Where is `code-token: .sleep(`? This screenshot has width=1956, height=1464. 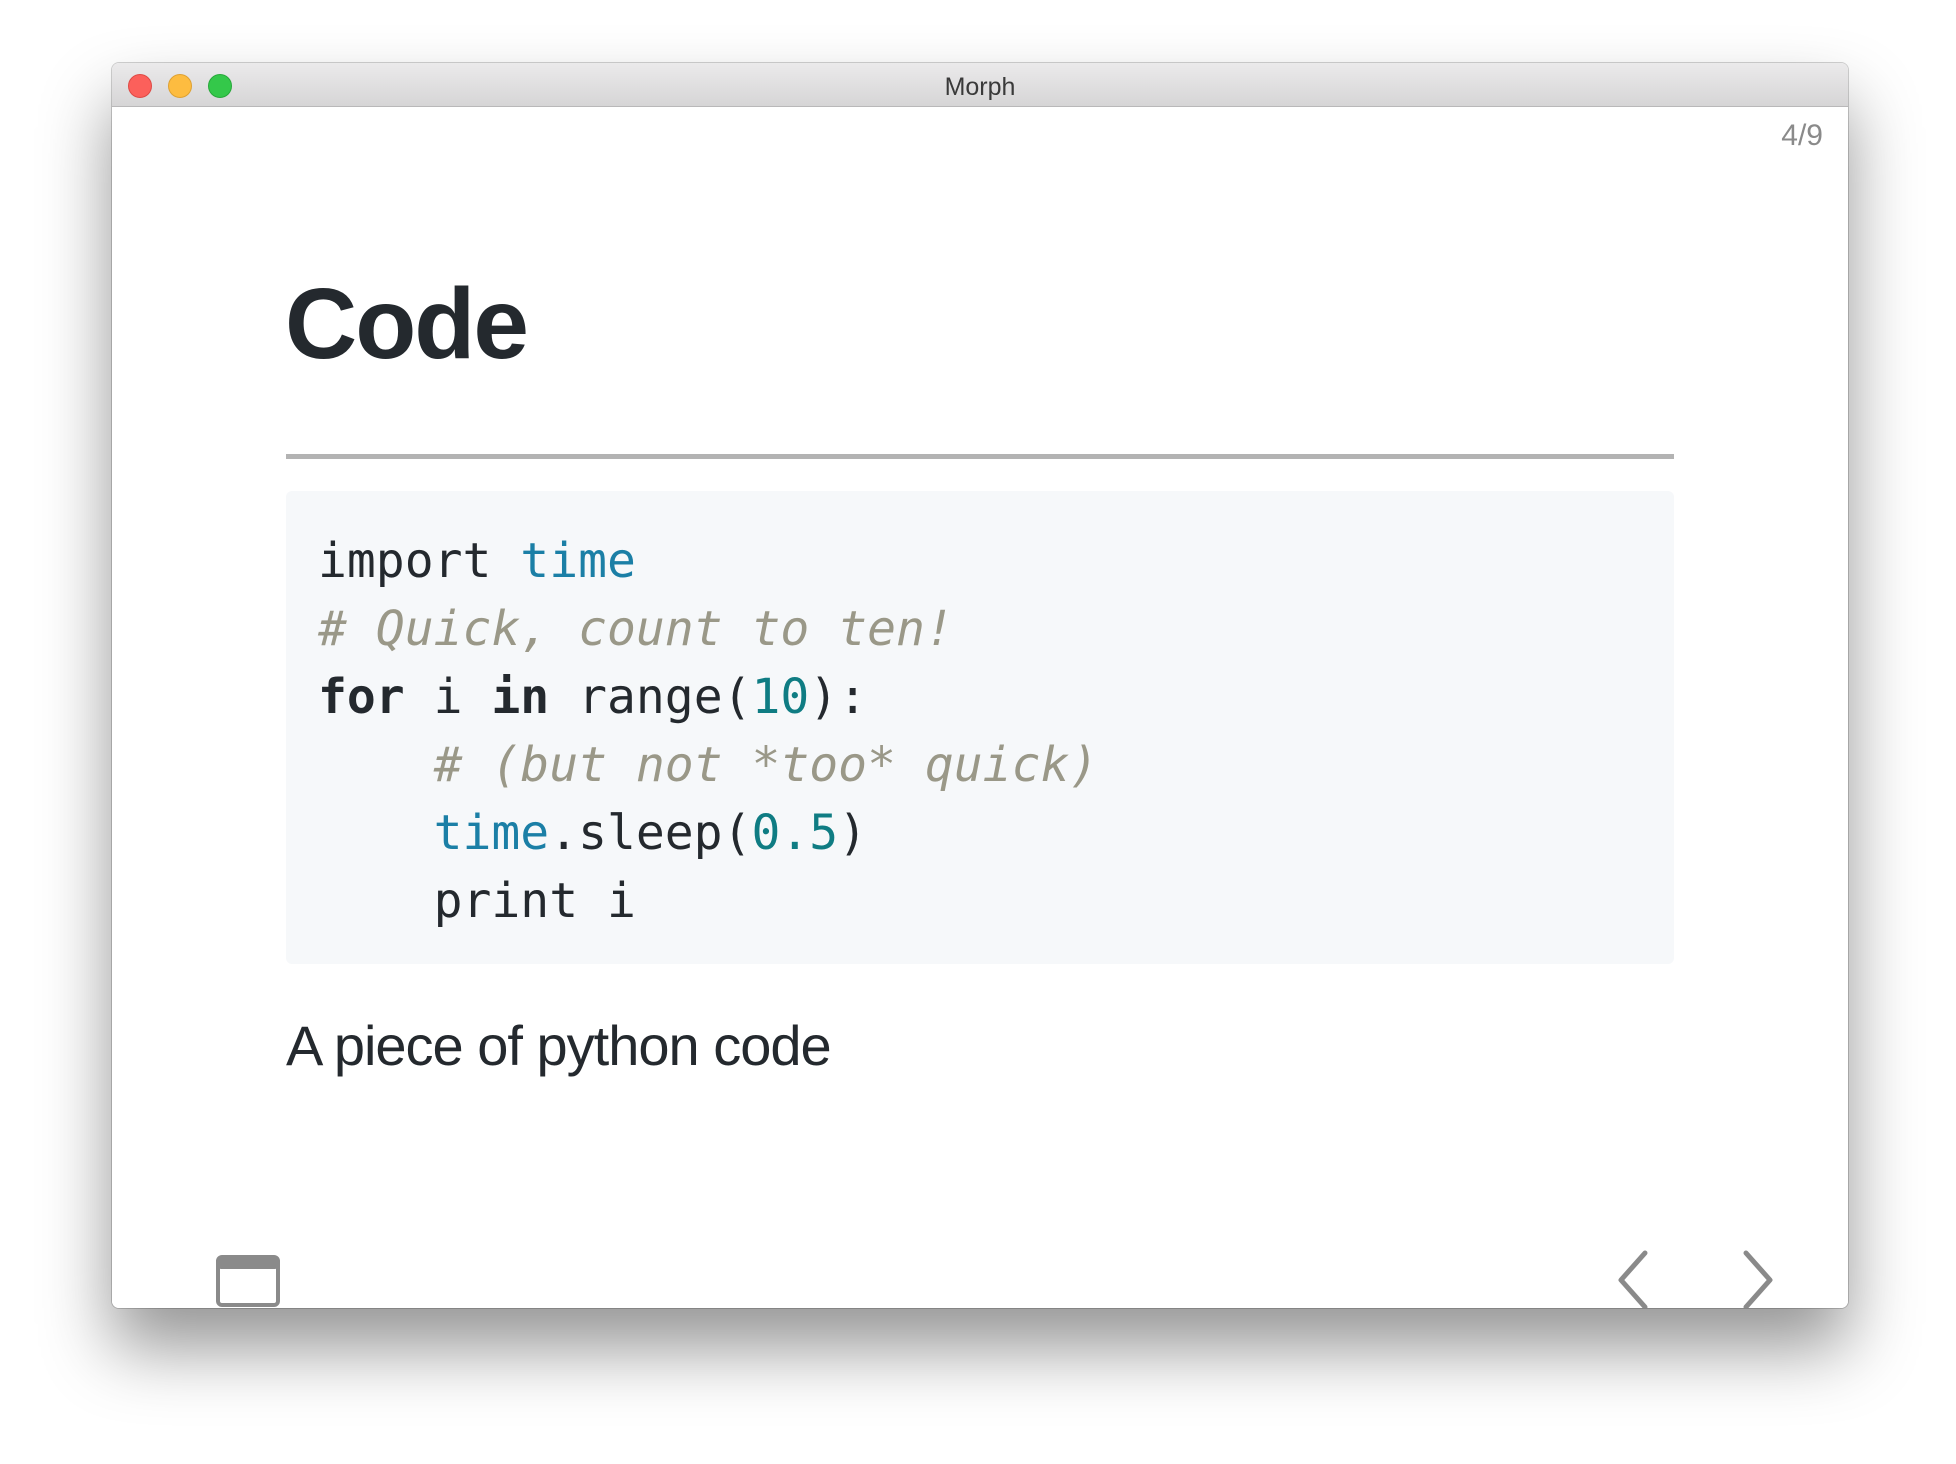
code-token: .sleep( is located at coordinates (650, 833).